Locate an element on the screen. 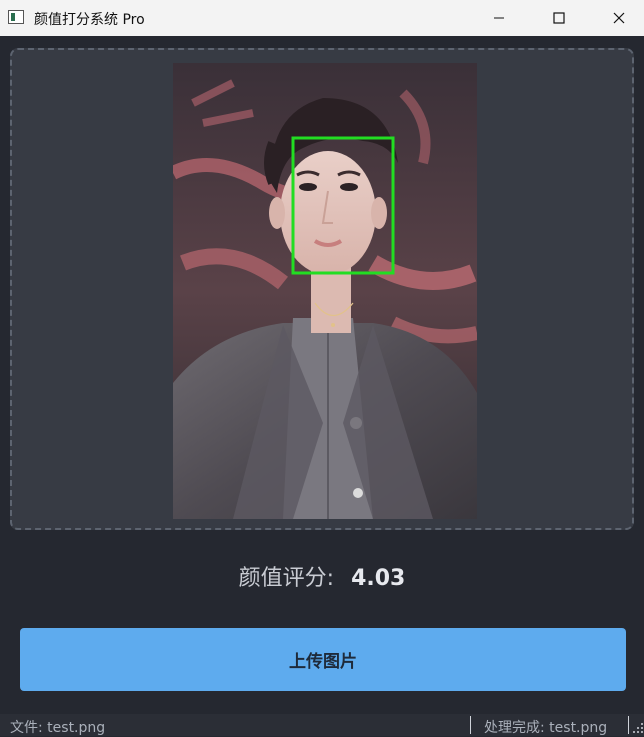 This screenshot has width=644, height=737. status-bar: 文件: test.png 处理完成: test.png is located at coordinates (322, 725).